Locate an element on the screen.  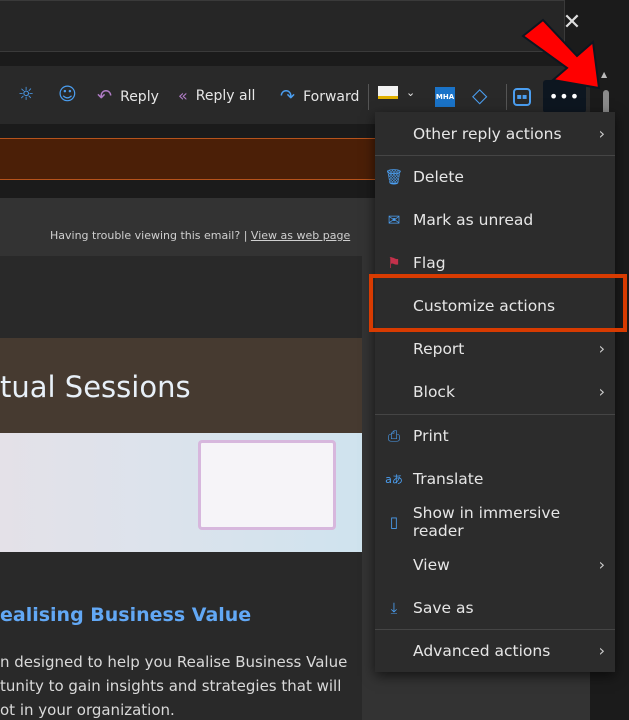
menu-item-label: View is located at coordinates (431, 564).